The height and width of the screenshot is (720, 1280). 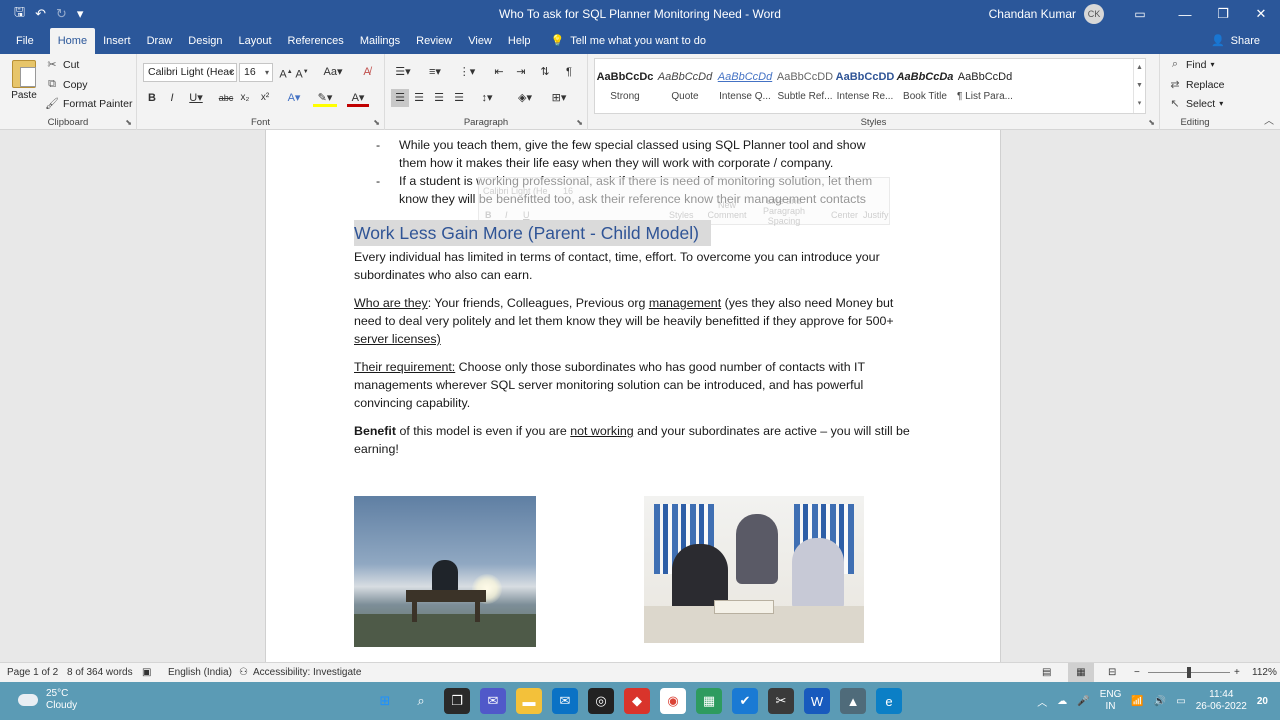 What do you see at coordinates (1140, 14) in the screenshot?
I see `ribbon-display-options-icon: ▭` at bounding box center [1140, 14].